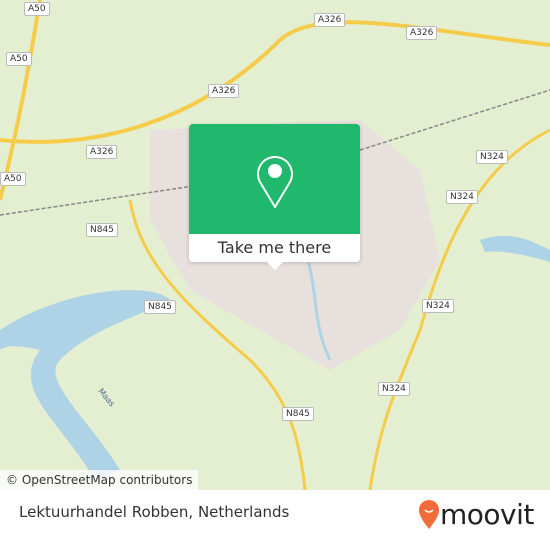 Image resolution: width=550 pixels, height=550 pixels. Describe the element at coordinates (274, 248) in the screenshot. I see `take-me-there-button: Take me there` at that location.